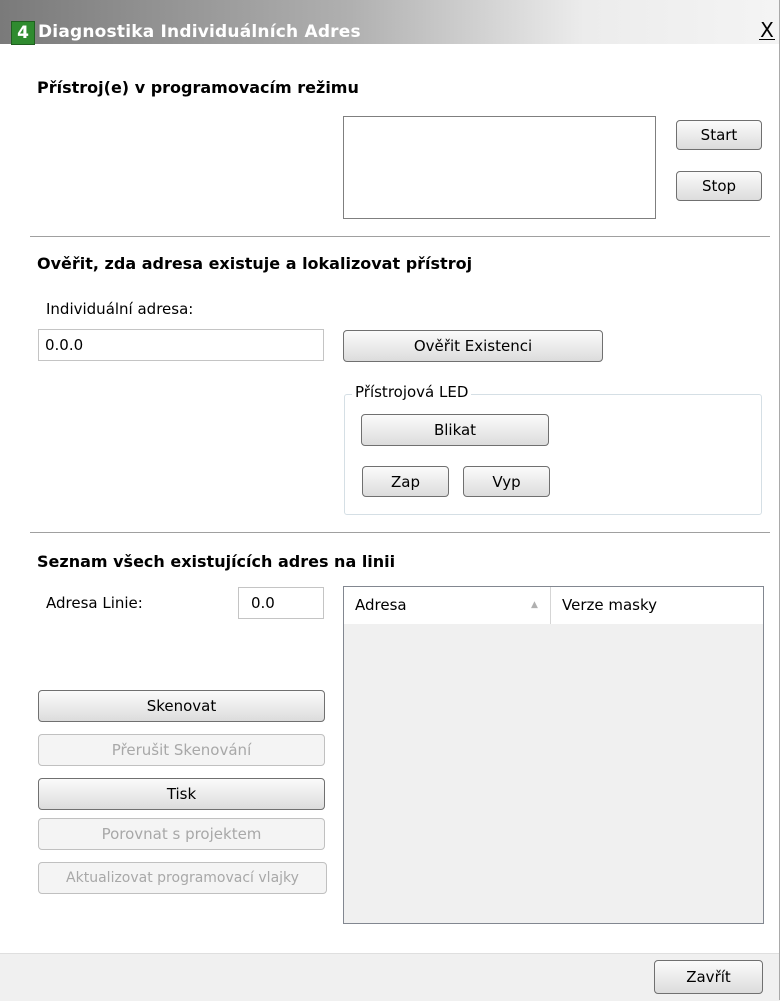  What do you see at coordinates (199, 32) in the screenshot?
I see `window-title: Diagnostika Individuálních Adres` at bounding box center [199, 32].